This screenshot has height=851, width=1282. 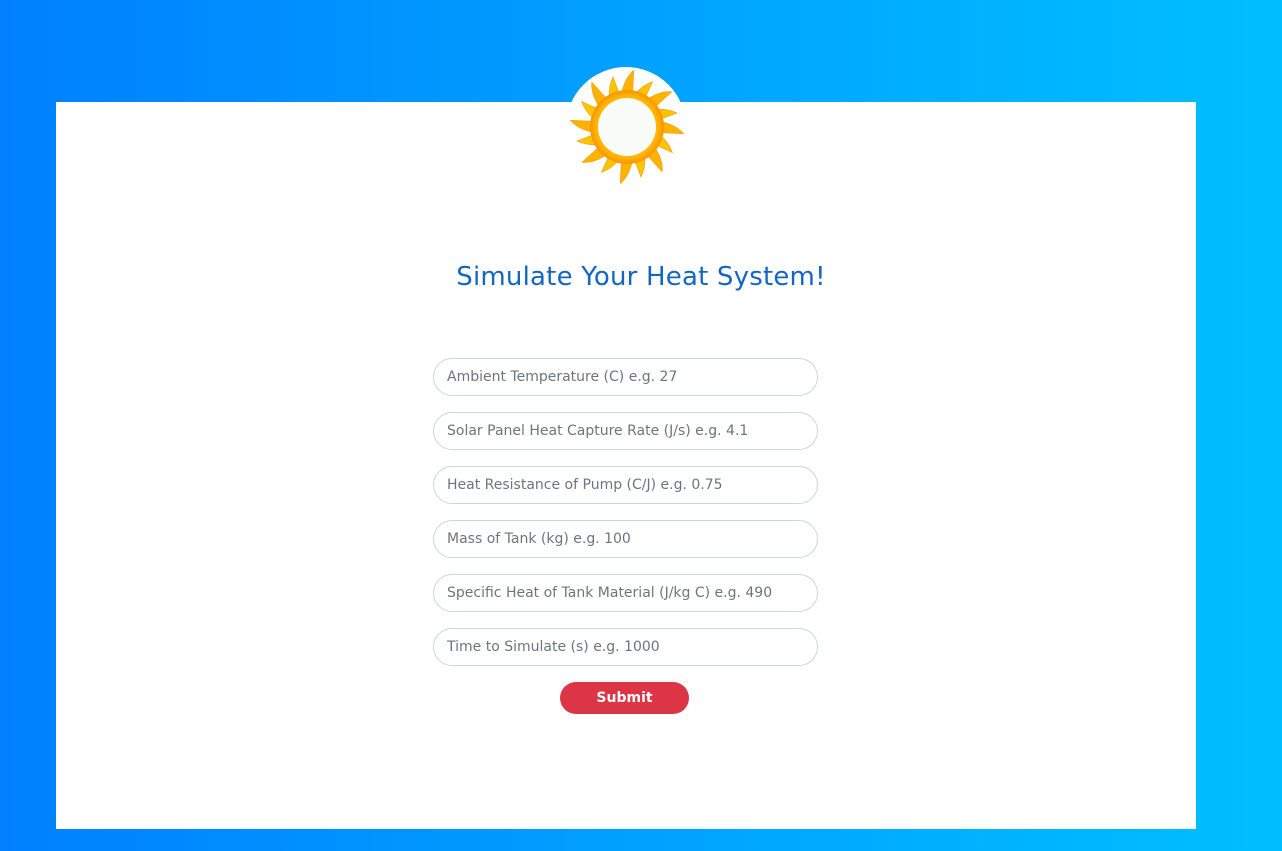 I want to click on ambient-temperature-input, so click(x=625, y=377).